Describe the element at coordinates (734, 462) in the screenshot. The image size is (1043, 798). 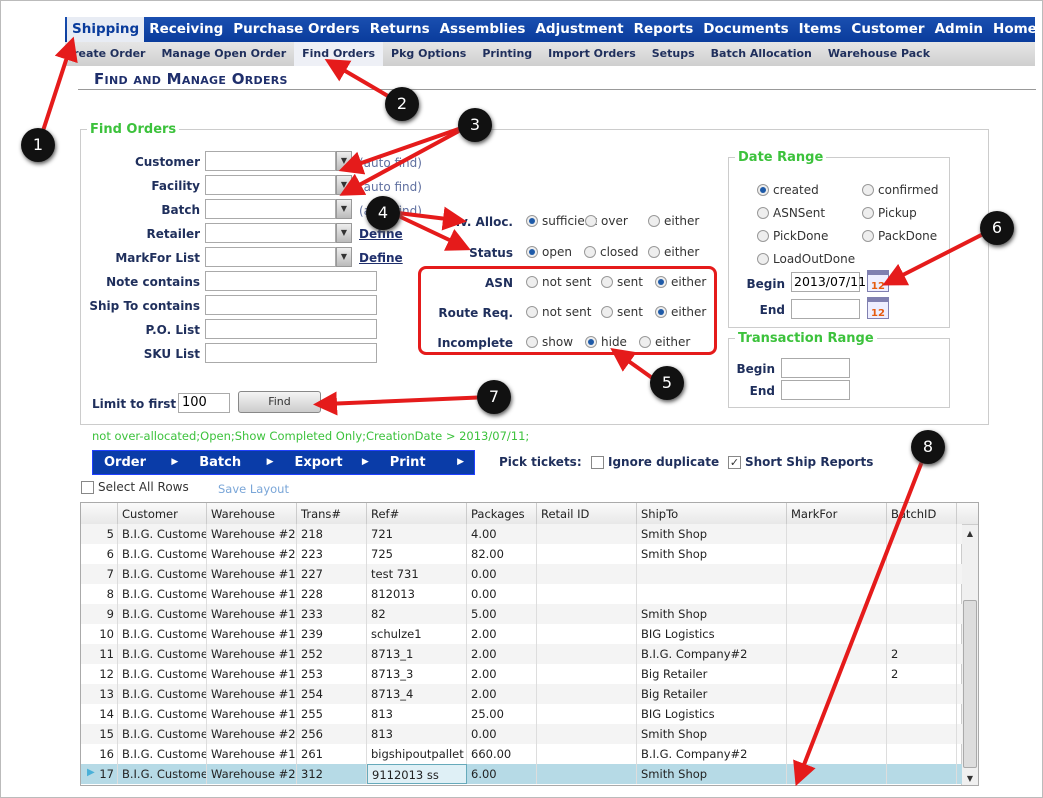
I see `check-icon: ✓` at that location.